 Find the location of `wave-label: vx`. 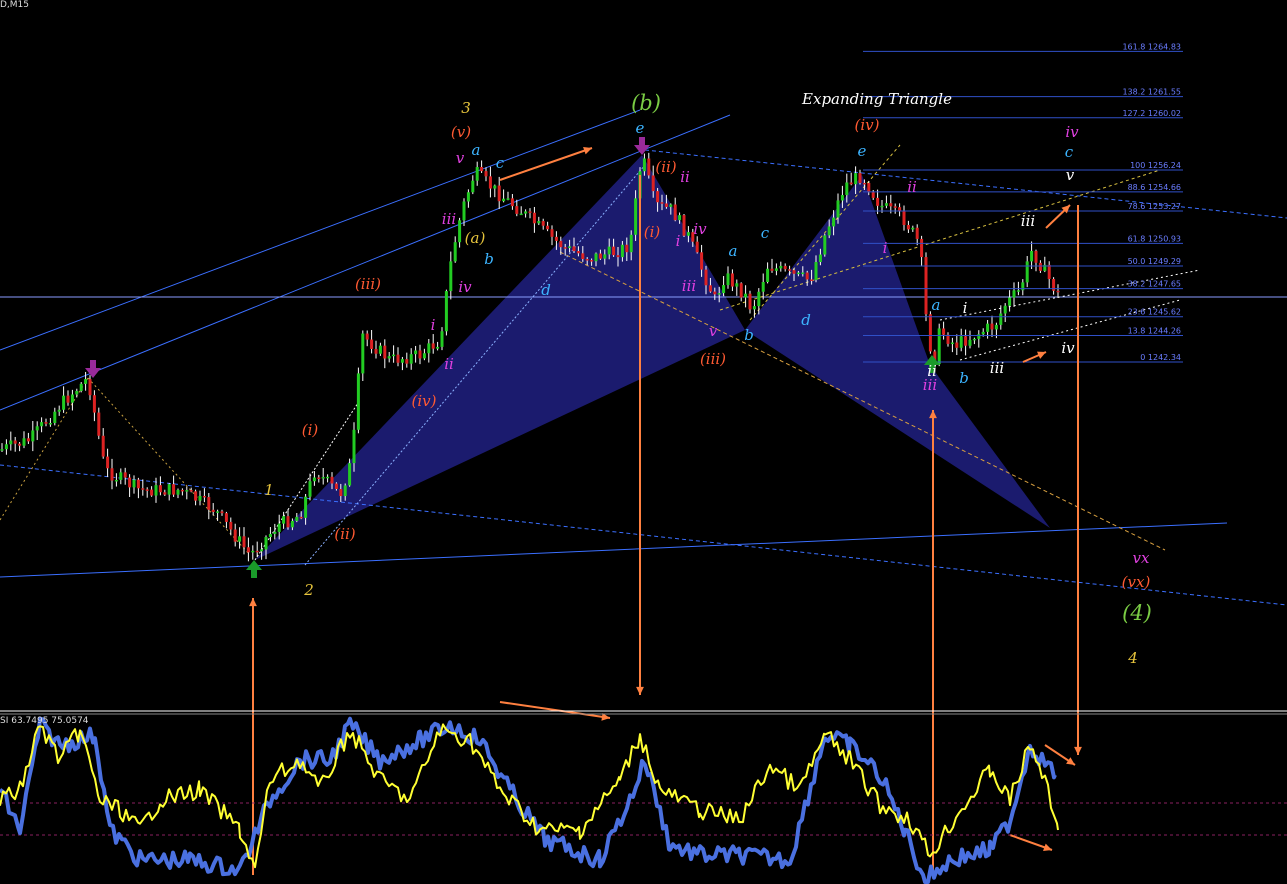

wave-label: vx is located at coordinates (1141, 558).